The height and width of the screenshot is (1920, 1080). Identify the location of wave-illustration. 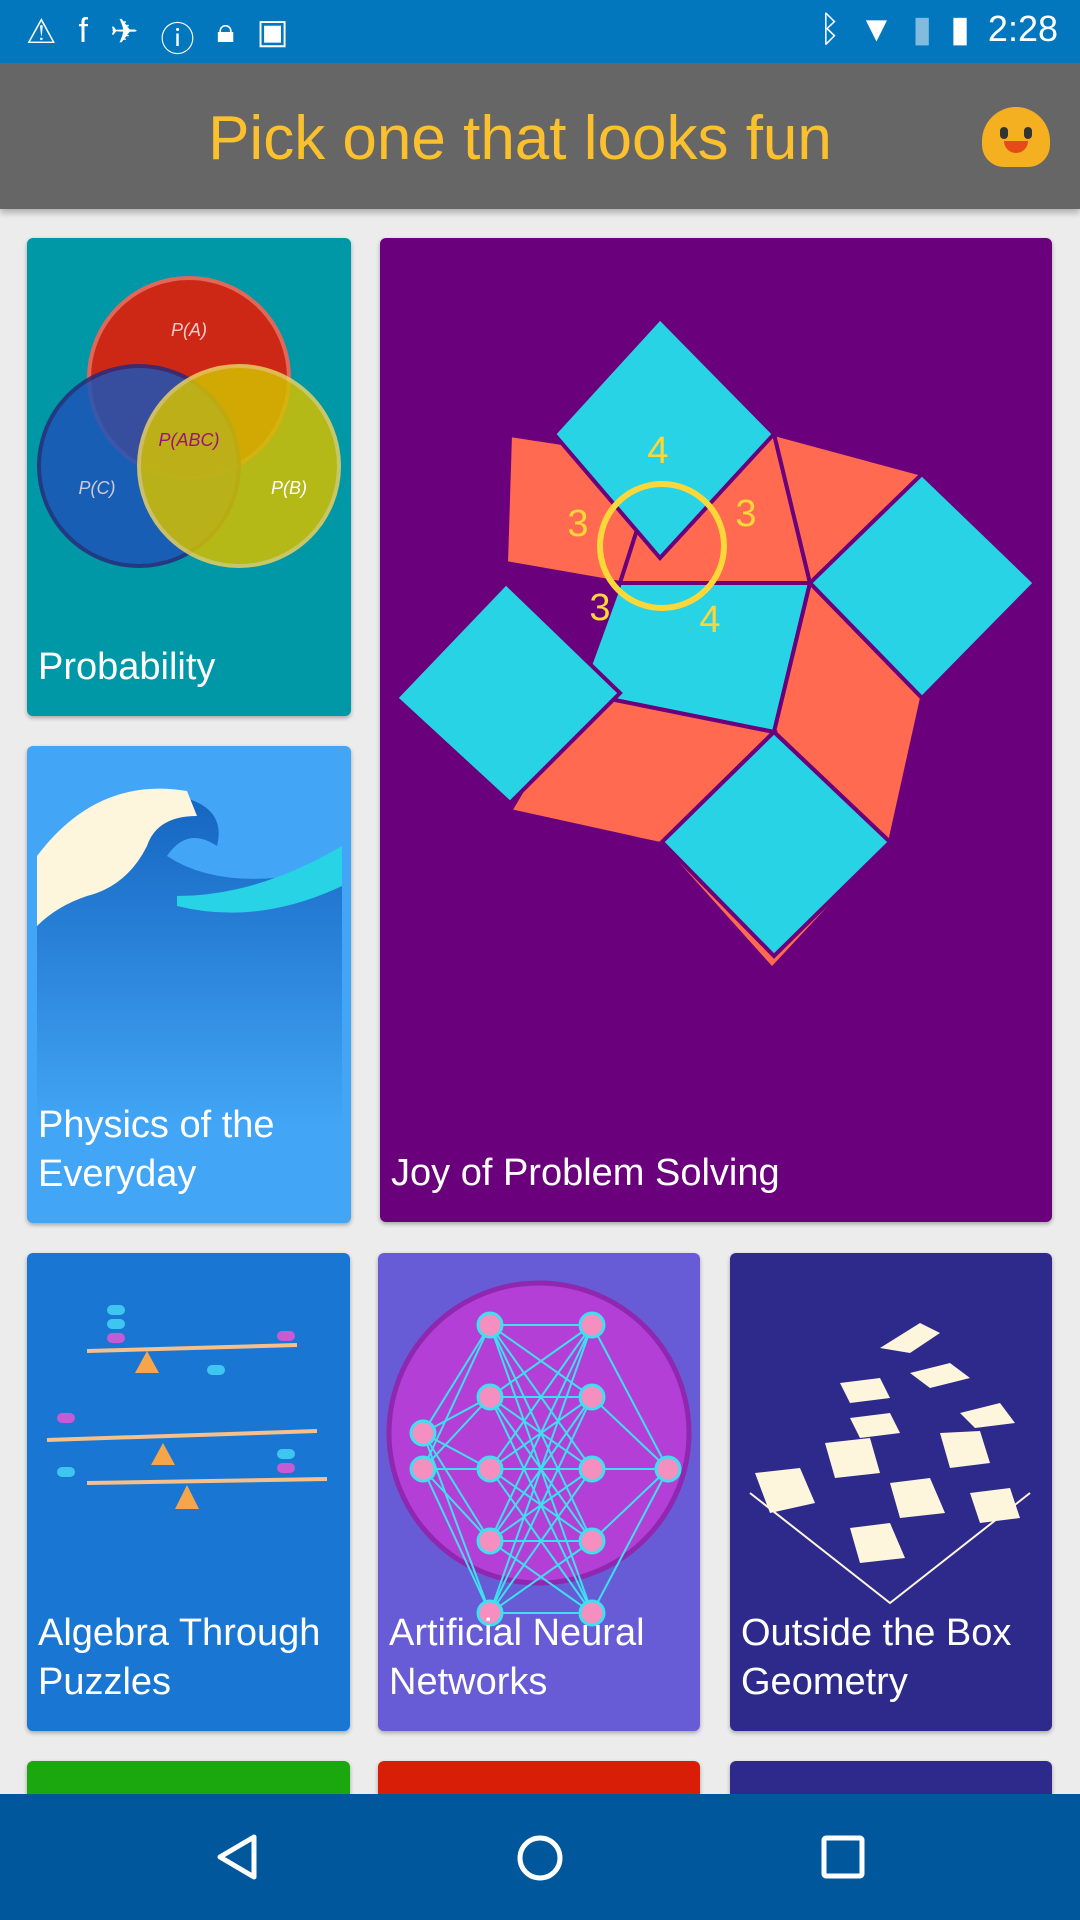
(189, 957).